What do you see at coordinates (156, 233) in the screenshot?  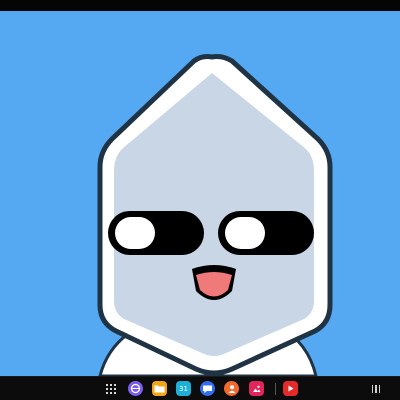 I see `left-eye` at bounding box center [156, 233].